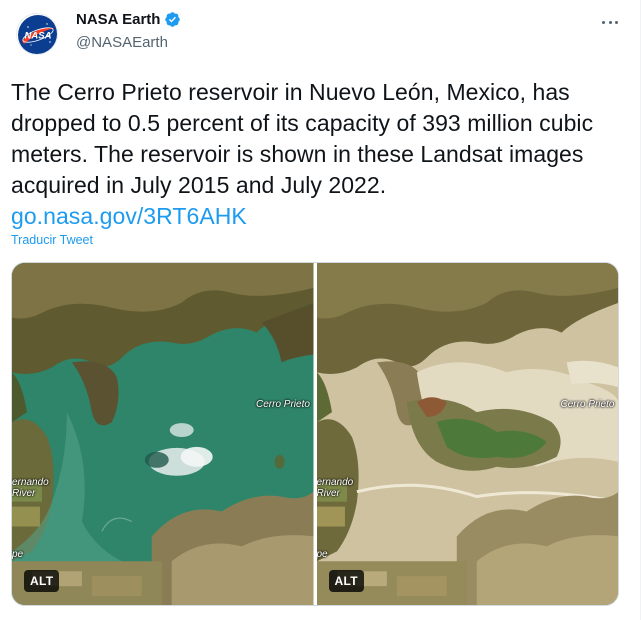 The height and width of the screenshot is (620, 641). Describe the element at coordinates (118, 19) in the screenshot. I see `display-name: NASA Earth` at that location.